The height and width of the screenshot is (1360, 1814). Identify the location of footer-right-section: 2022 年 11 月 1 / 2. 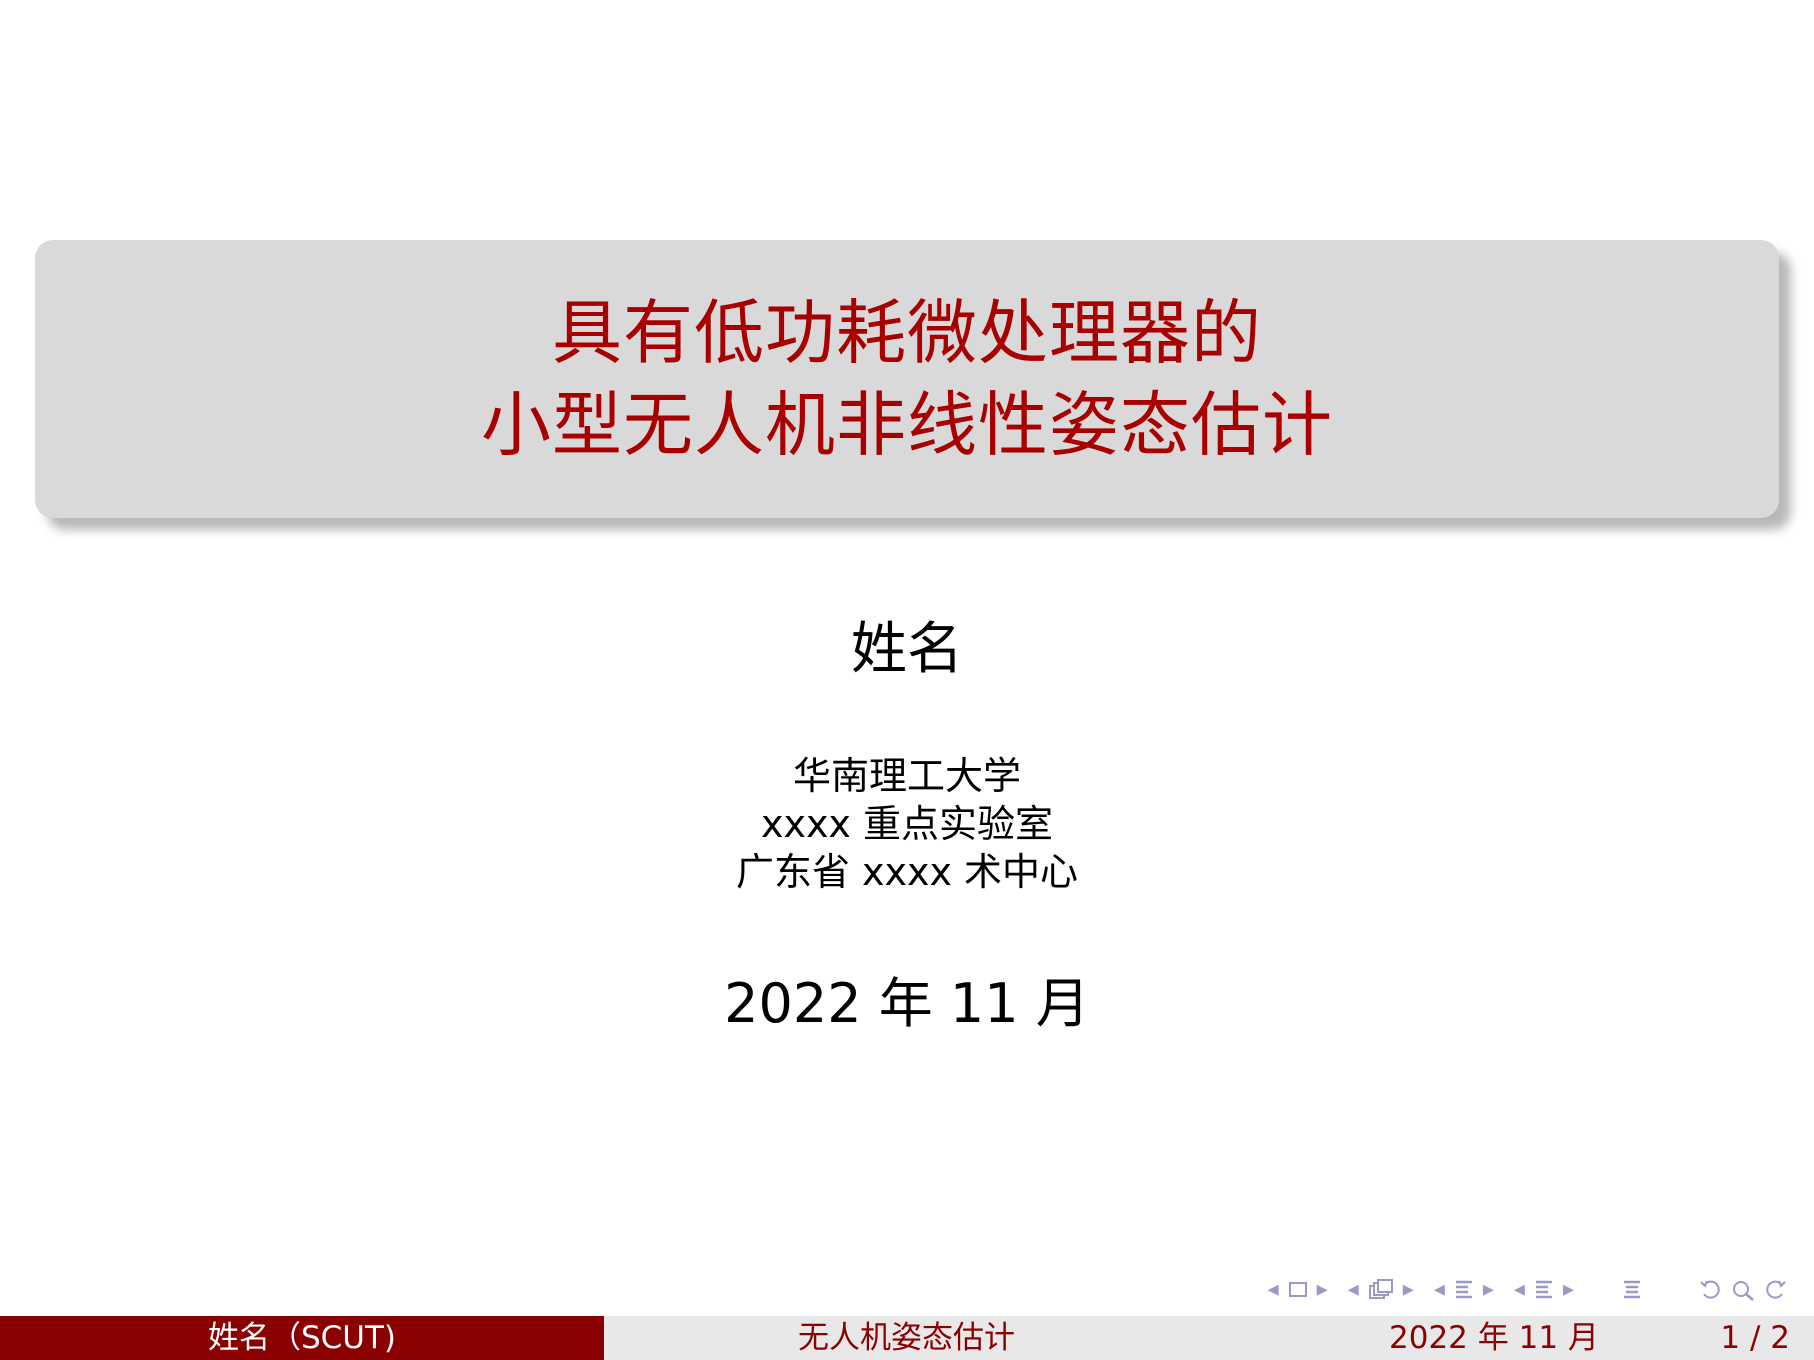
(1511, 1338).